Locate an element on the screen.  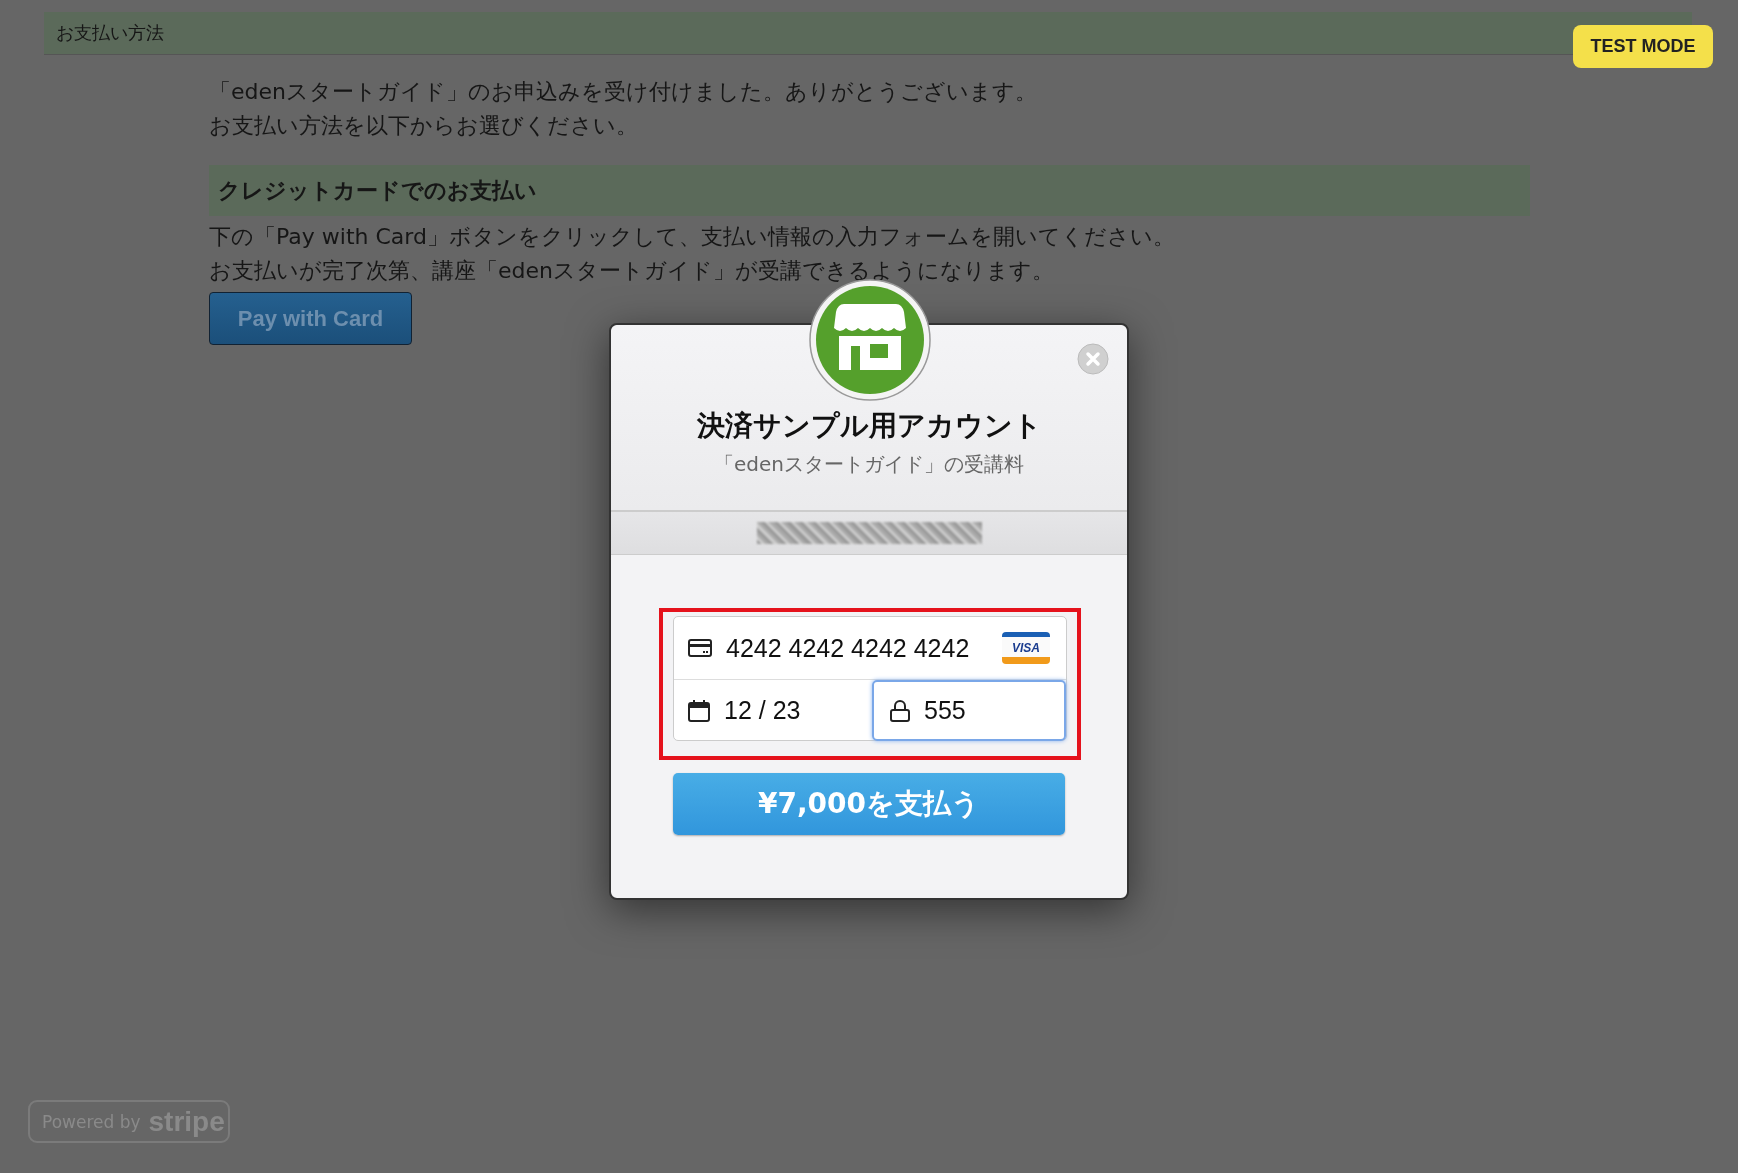
expiry-value: 12 / 23 is located at coordinates (762, 710).